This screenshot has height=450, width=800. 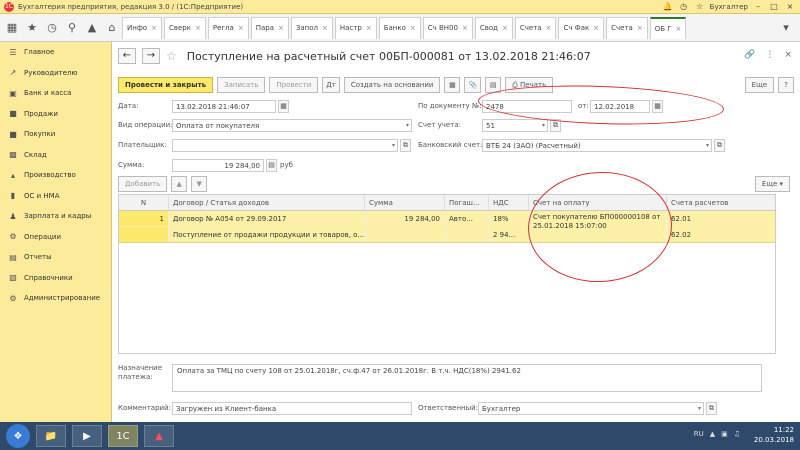 What do you see at coordinates (55, 134) in the screenshot?
I see `sidebar-item-purchases: ■ Покупки` at bounding box center [55, 134].